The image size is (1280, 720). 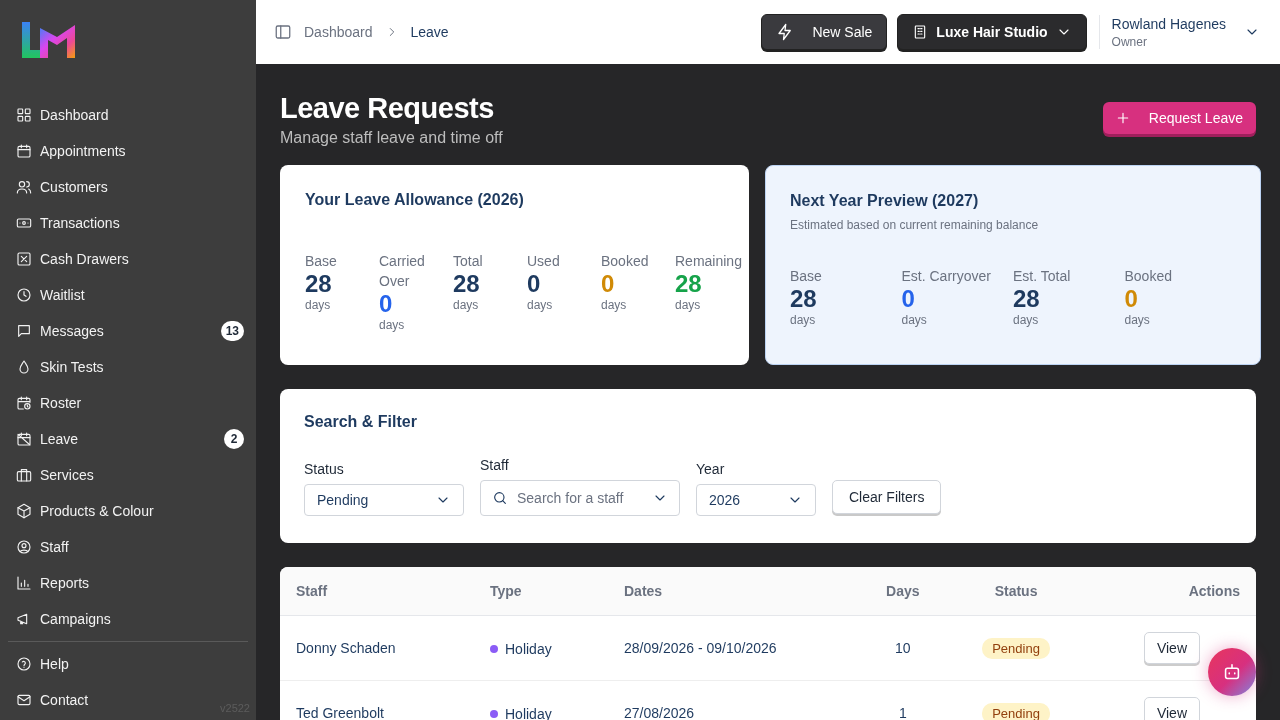 I want to click on sidebar-item: Skin Tests, so click(x=128, y=367).